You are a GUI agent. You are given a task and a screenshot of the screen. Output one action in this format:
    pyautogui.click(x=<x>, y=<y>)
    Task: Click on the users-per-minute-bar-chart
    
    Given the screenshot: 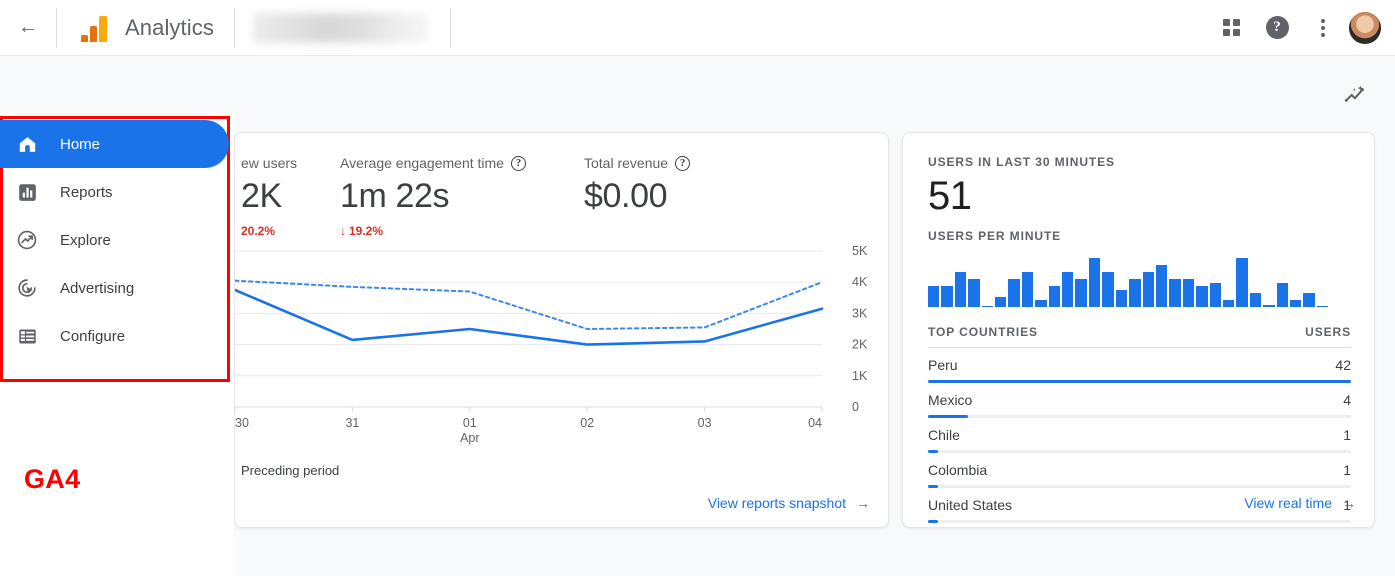 What is the action you would take?
    pyautogui.click(x=1128, y=281)
    